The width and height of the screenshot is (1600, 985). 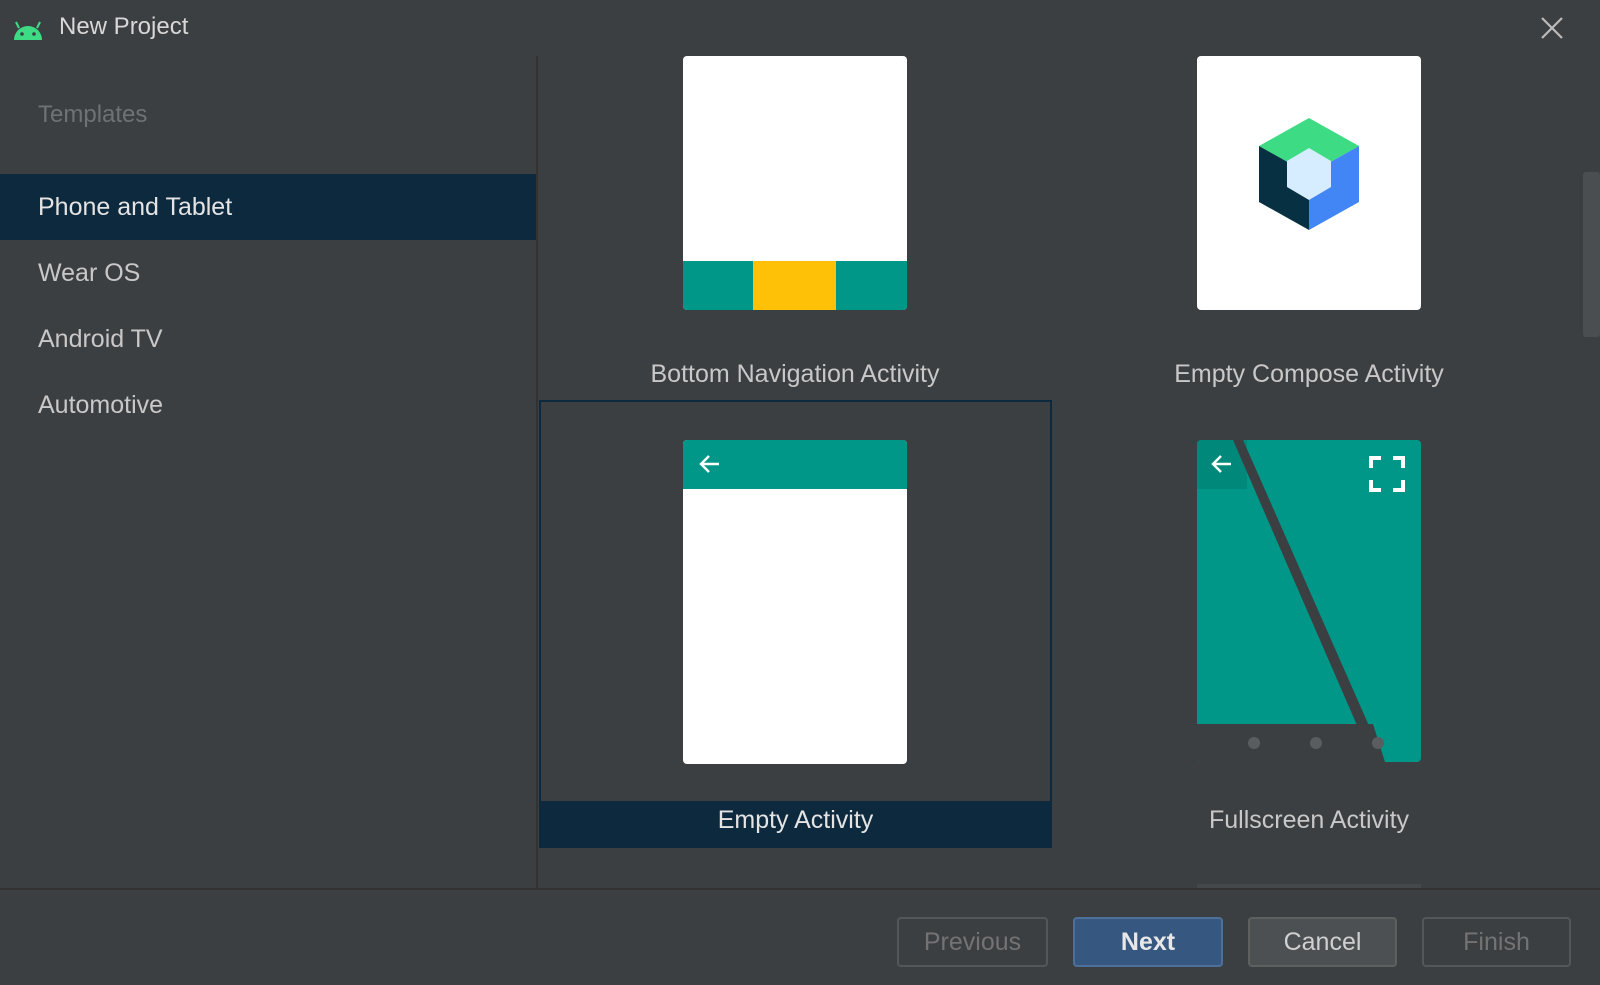 I want to click on template-card-empty-compose: Empty Compose Activity, so click(x=1309, y=226).